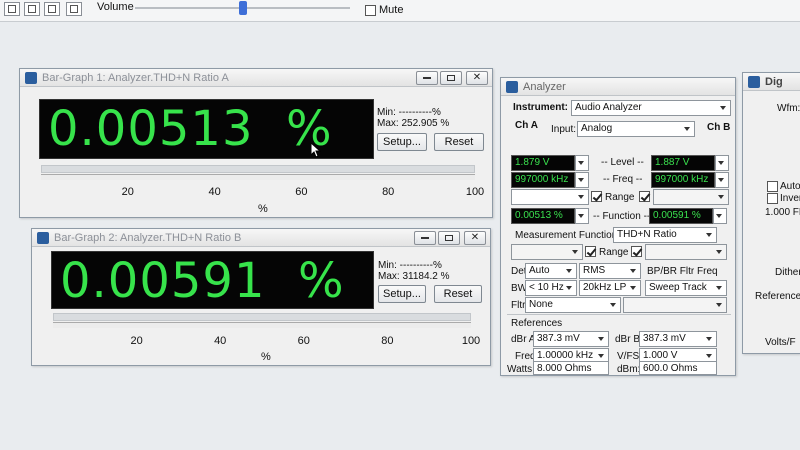  What do you see at coordinates (670, 368) in the screenshot?
I see `dbm-value: 600.0 Ohms` at bounding box center [670, 368].